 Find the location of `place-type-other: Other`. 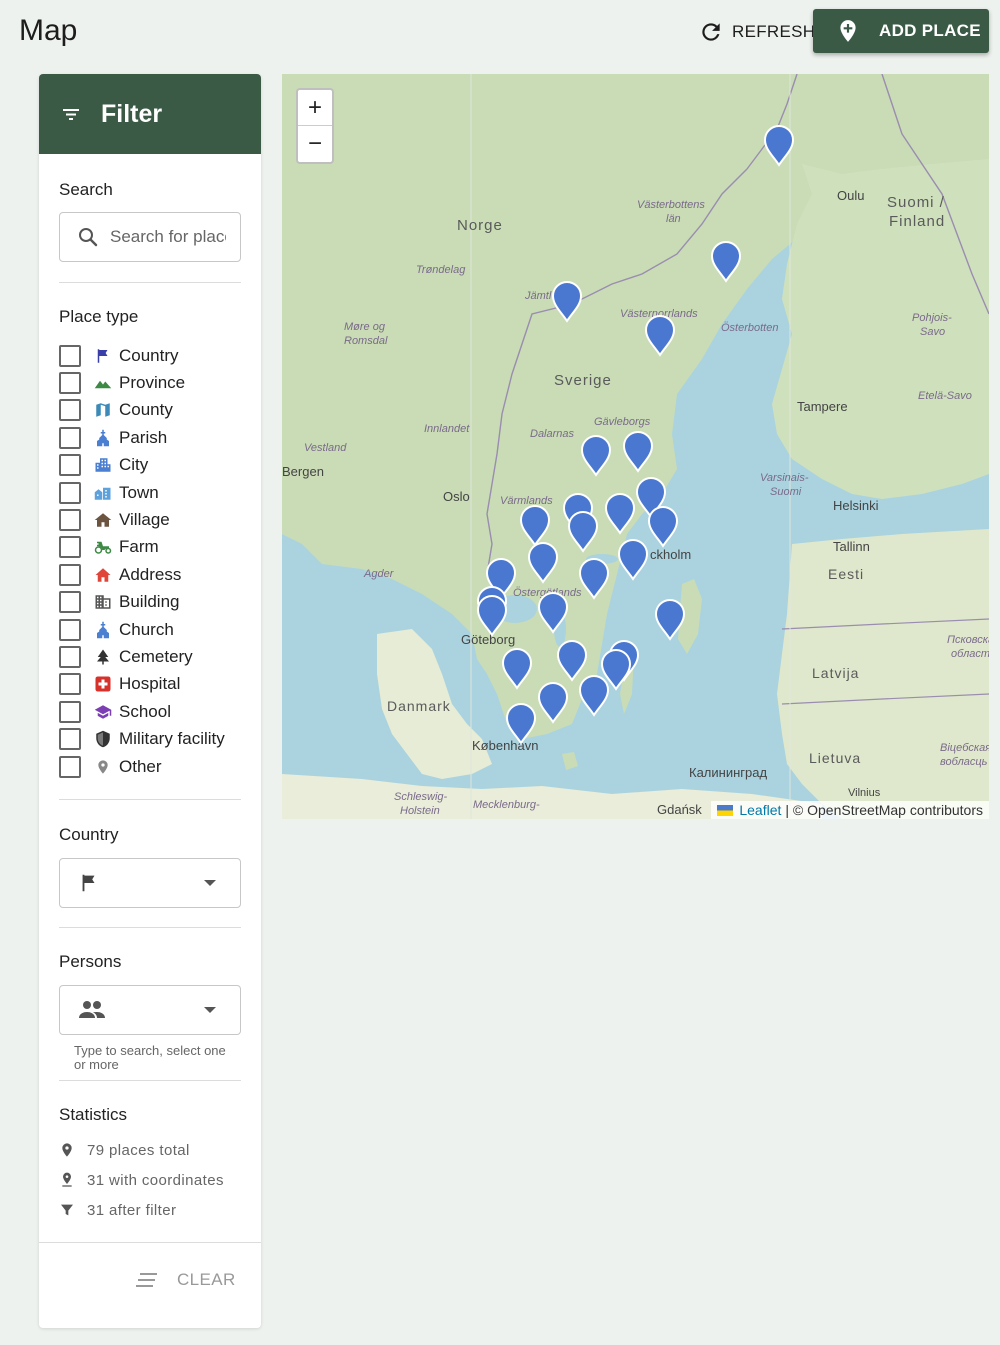

place-type-other: Other is located at coordinates (142, 766).